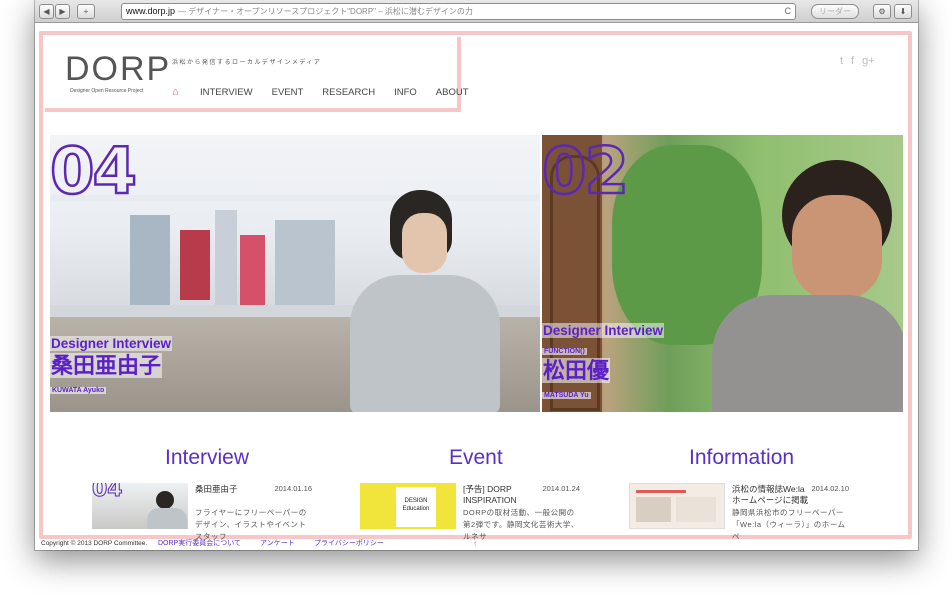 The height and width of the screenshot is (600, 952). Describe the element at coordinates (741, 458) in the screenshot. I see `section-title-information: Information` at that location.